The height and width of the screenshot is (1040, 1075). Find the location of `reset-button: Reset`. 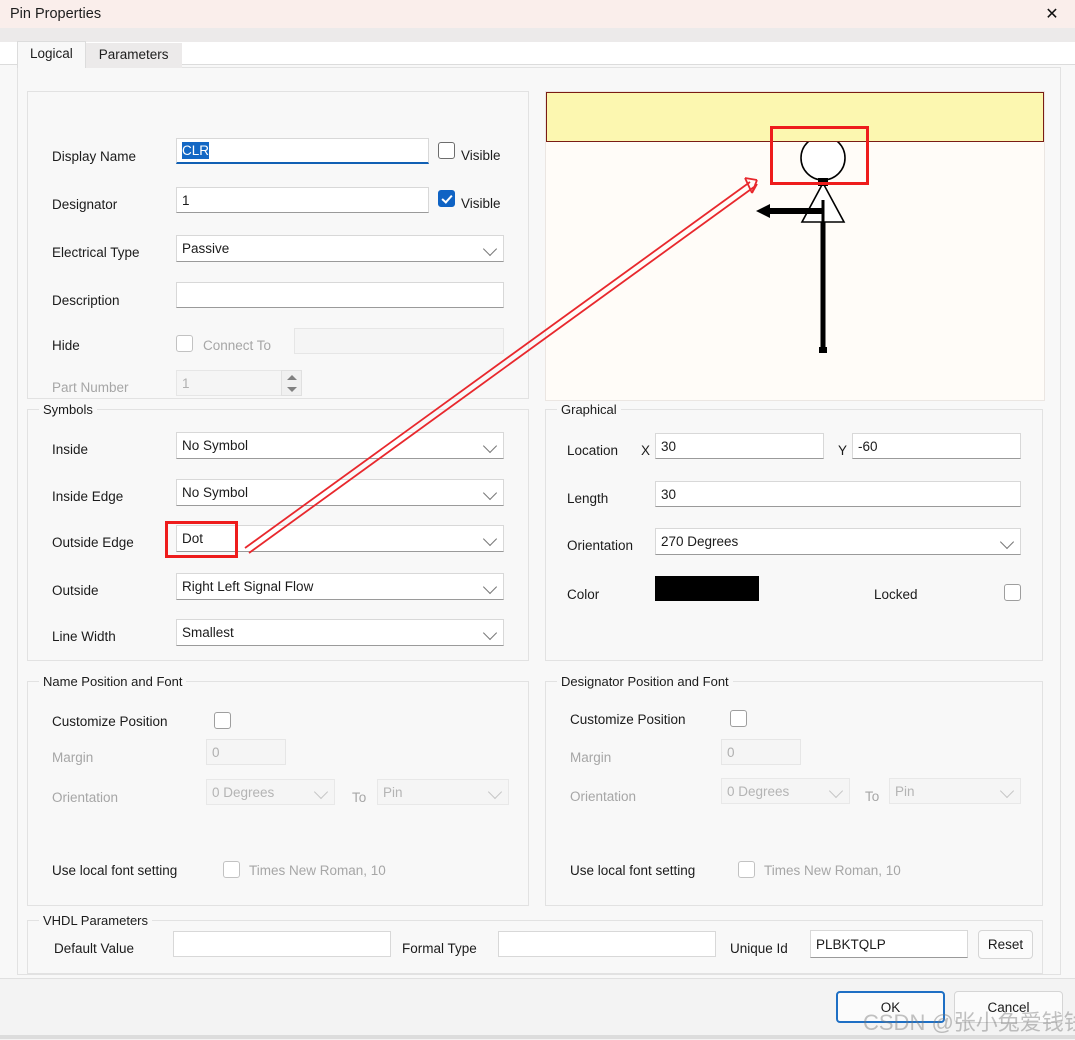

reset-button: Reset is located at coordinates (1005, 944).